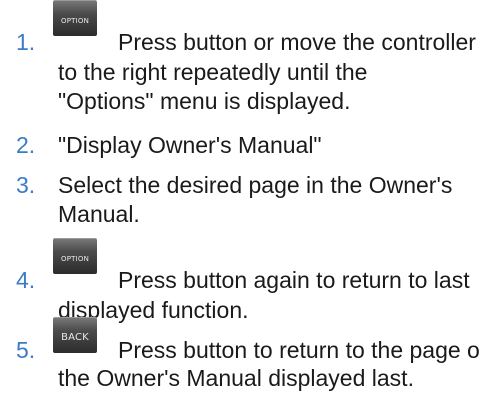 The height and width of the screenshot is (393, 480). Describe the element at coordinates (153, 310) in the screenshot. I see `step-text-rest: displayed function.` at that location.